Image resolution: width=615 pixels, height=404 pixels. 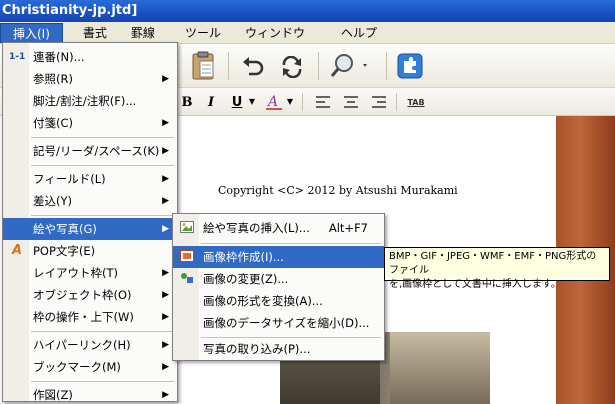 What do you see at coordinates (203, 33) in the screenshot?
I see `menu-tools: ツール` at bounding box center [203, 33].